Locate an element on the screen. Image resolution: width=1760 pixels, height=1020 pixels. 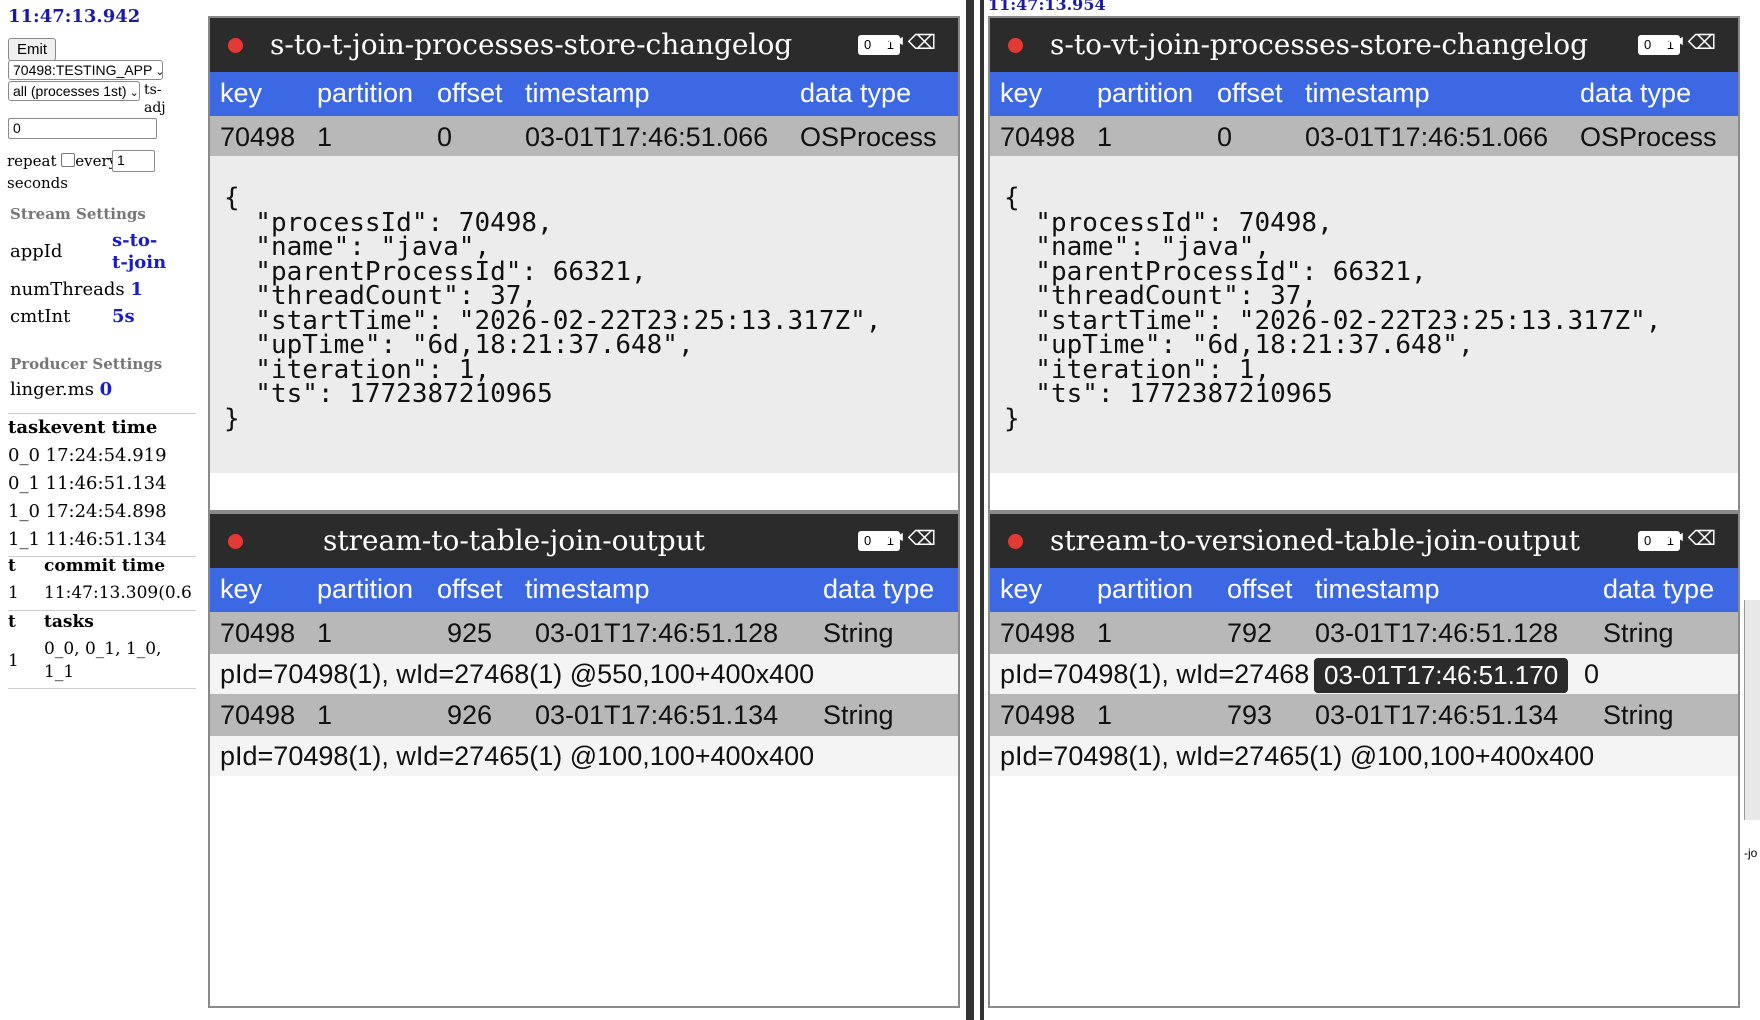
appid-label: appId is located at coordinates (36, 251).